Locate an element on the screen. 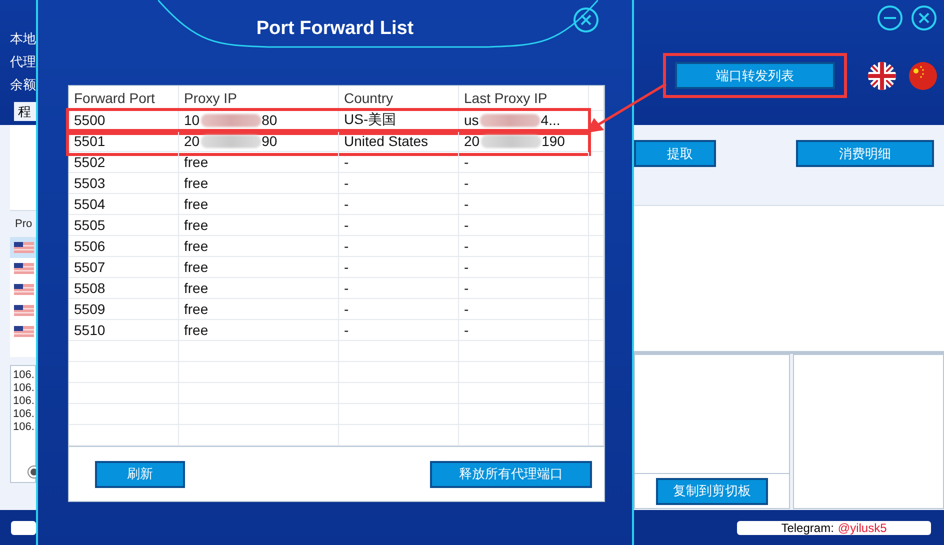 The width and height of the screenshot is (944, 545). table-cell: 5510 is located at coordinates (124, 330).